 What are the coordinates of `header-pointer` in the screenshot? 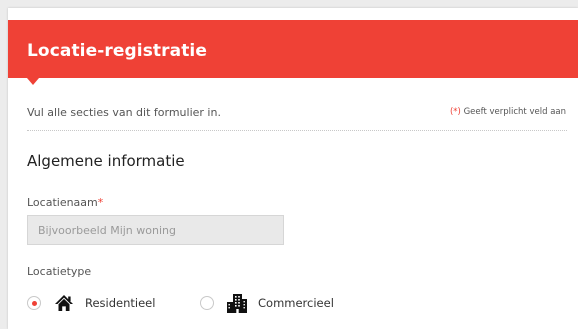 It's located at (33, 81).